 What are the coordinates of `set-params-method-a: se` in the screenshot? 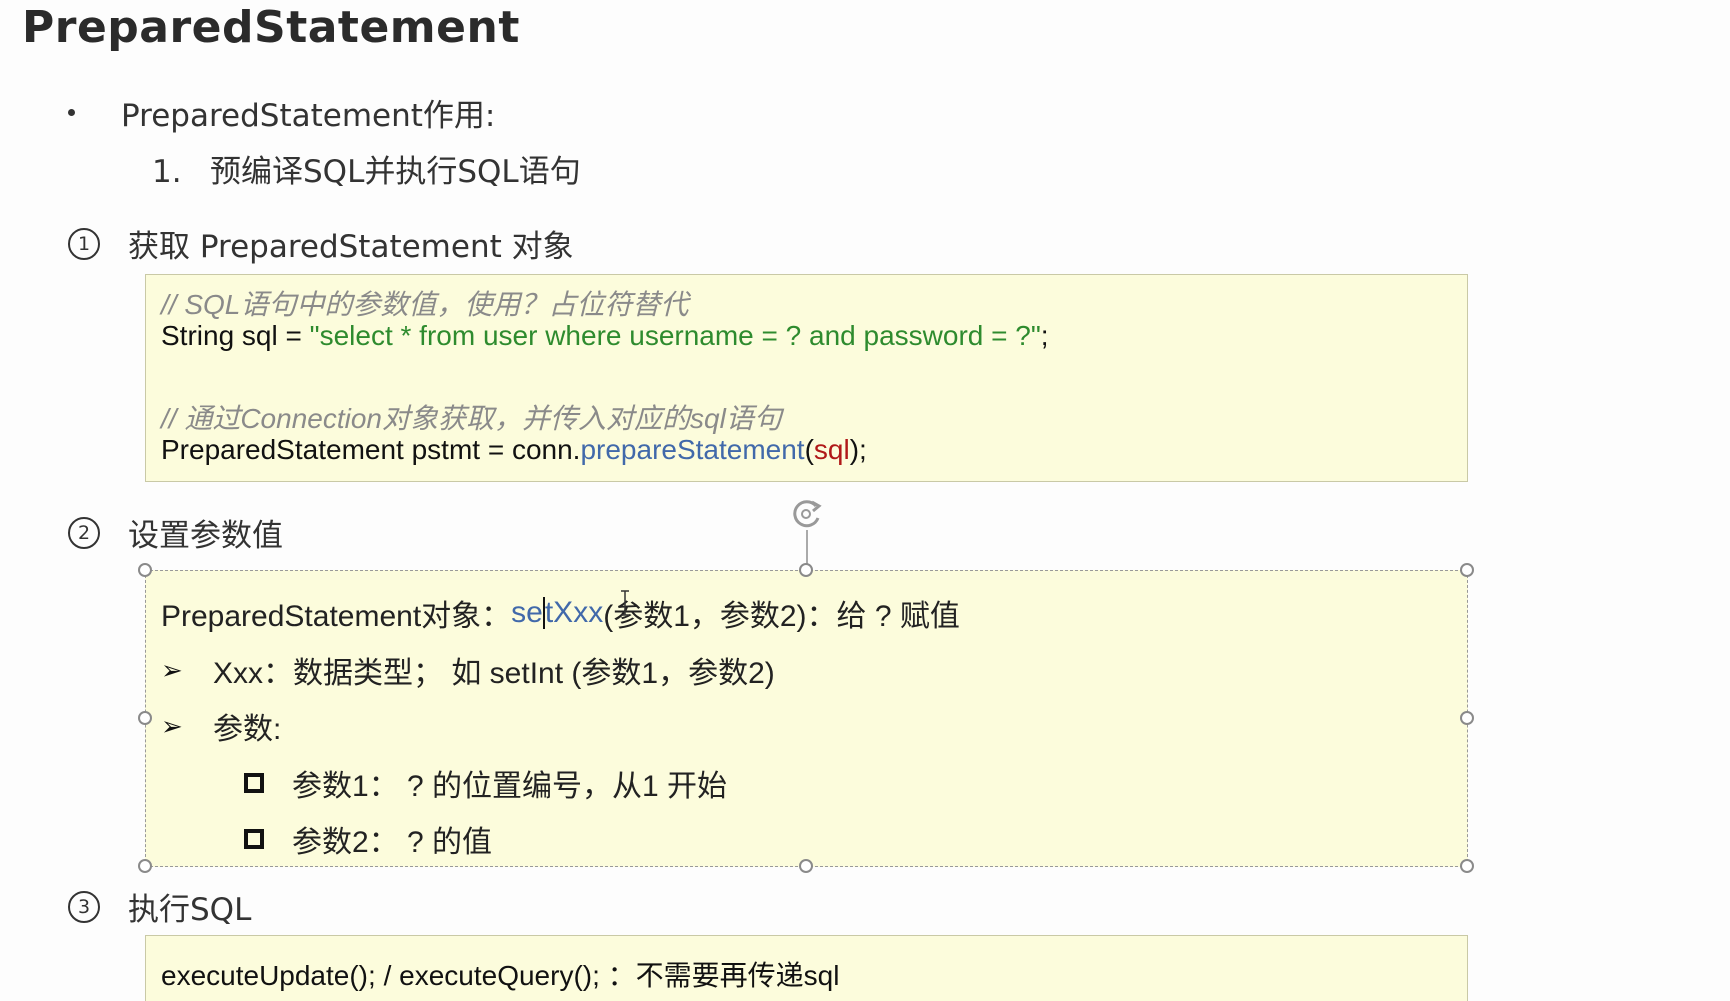 It's located at (527, 612).